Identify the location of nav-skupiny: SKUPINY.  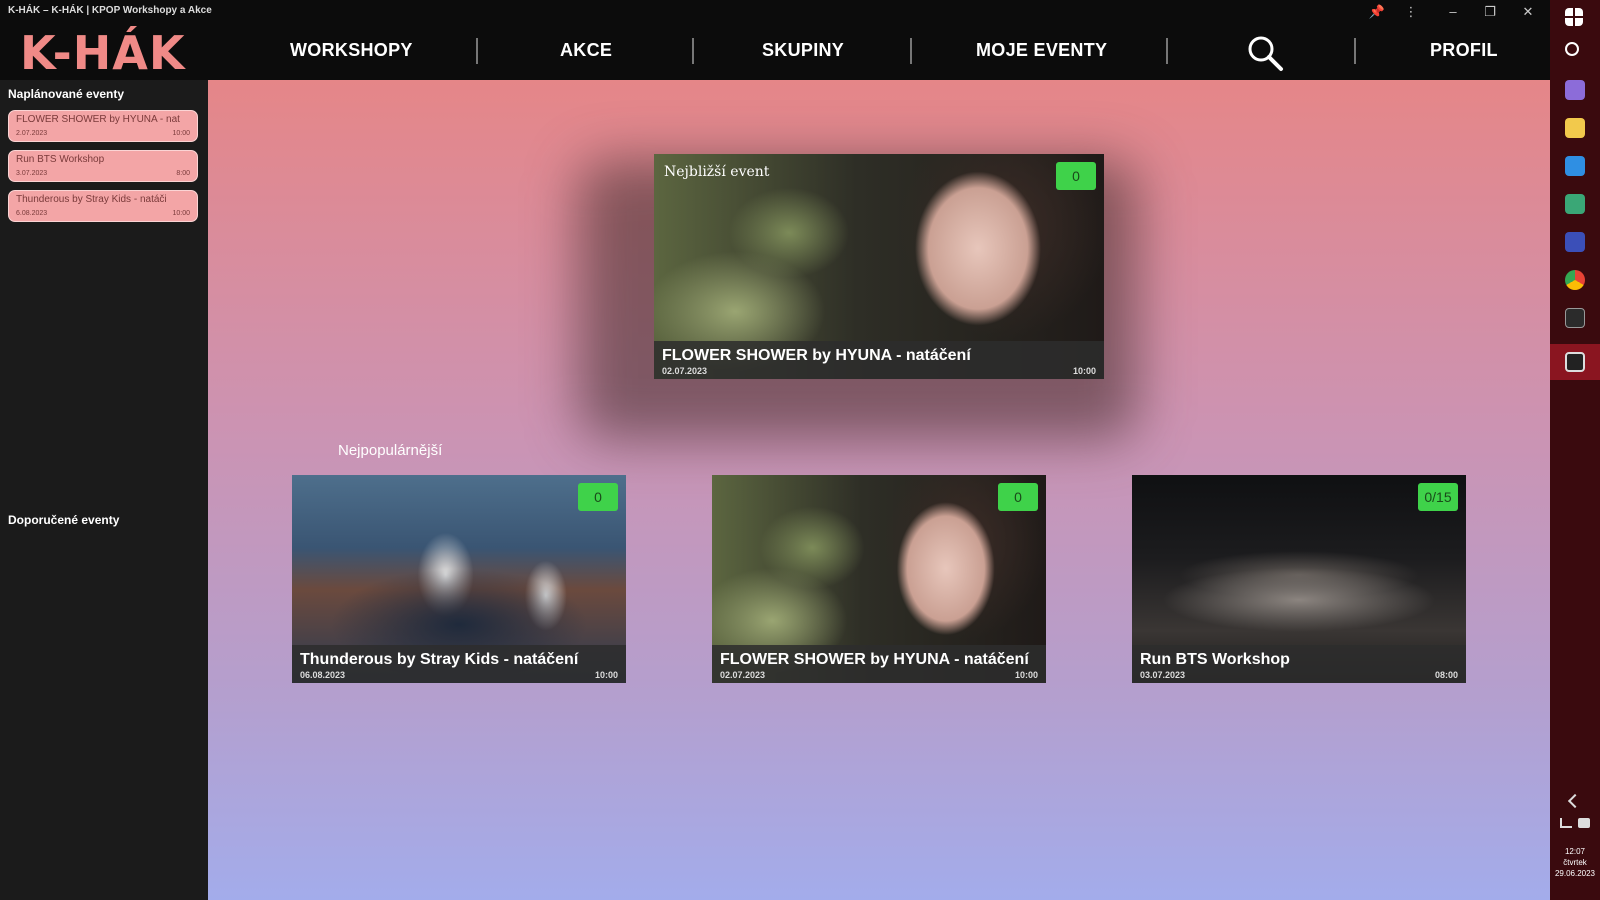
(803, 50).